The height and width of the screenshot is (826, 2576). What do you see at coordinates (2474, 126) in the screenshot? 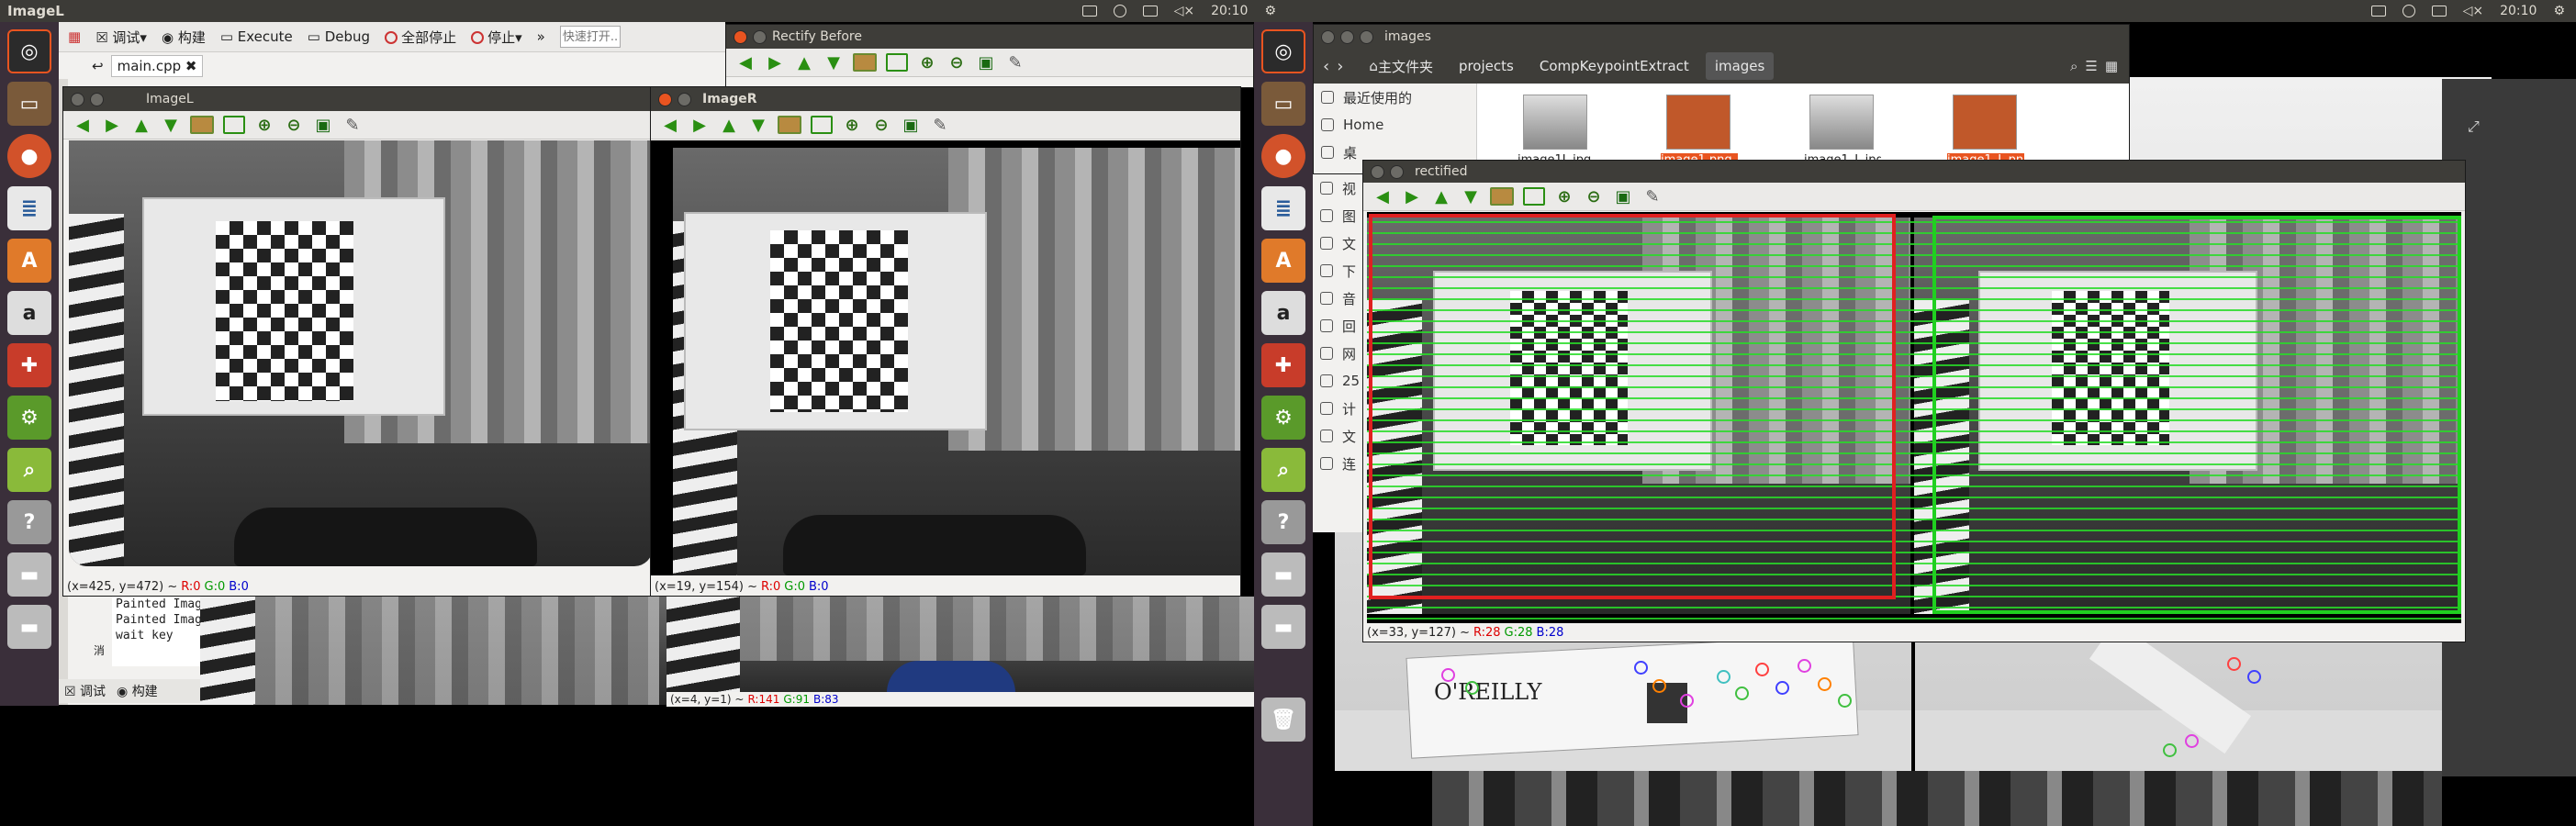
I see `fullscreen-icon: ⤢` at bounding box center [2474, 126].